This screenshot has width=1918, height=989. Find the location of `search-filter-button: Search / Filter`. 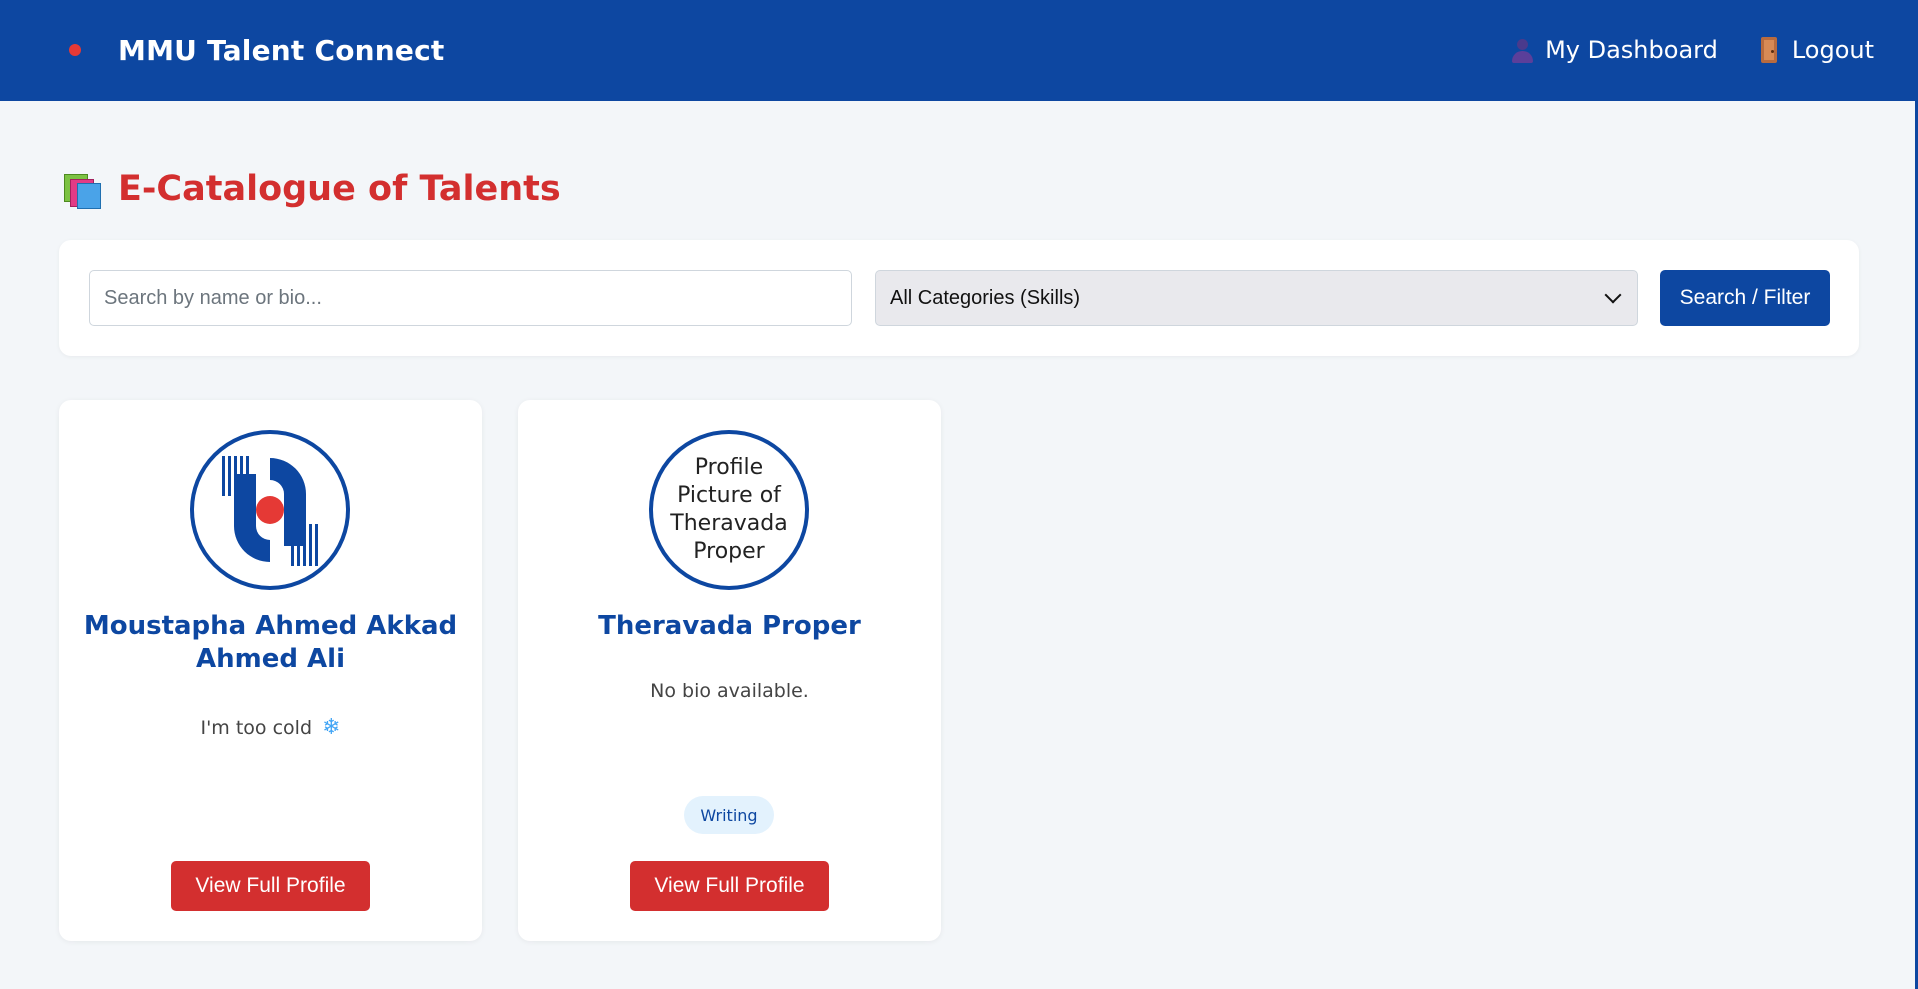

search-filter-button: Search / Filter is located at coordinates (1745, 298).